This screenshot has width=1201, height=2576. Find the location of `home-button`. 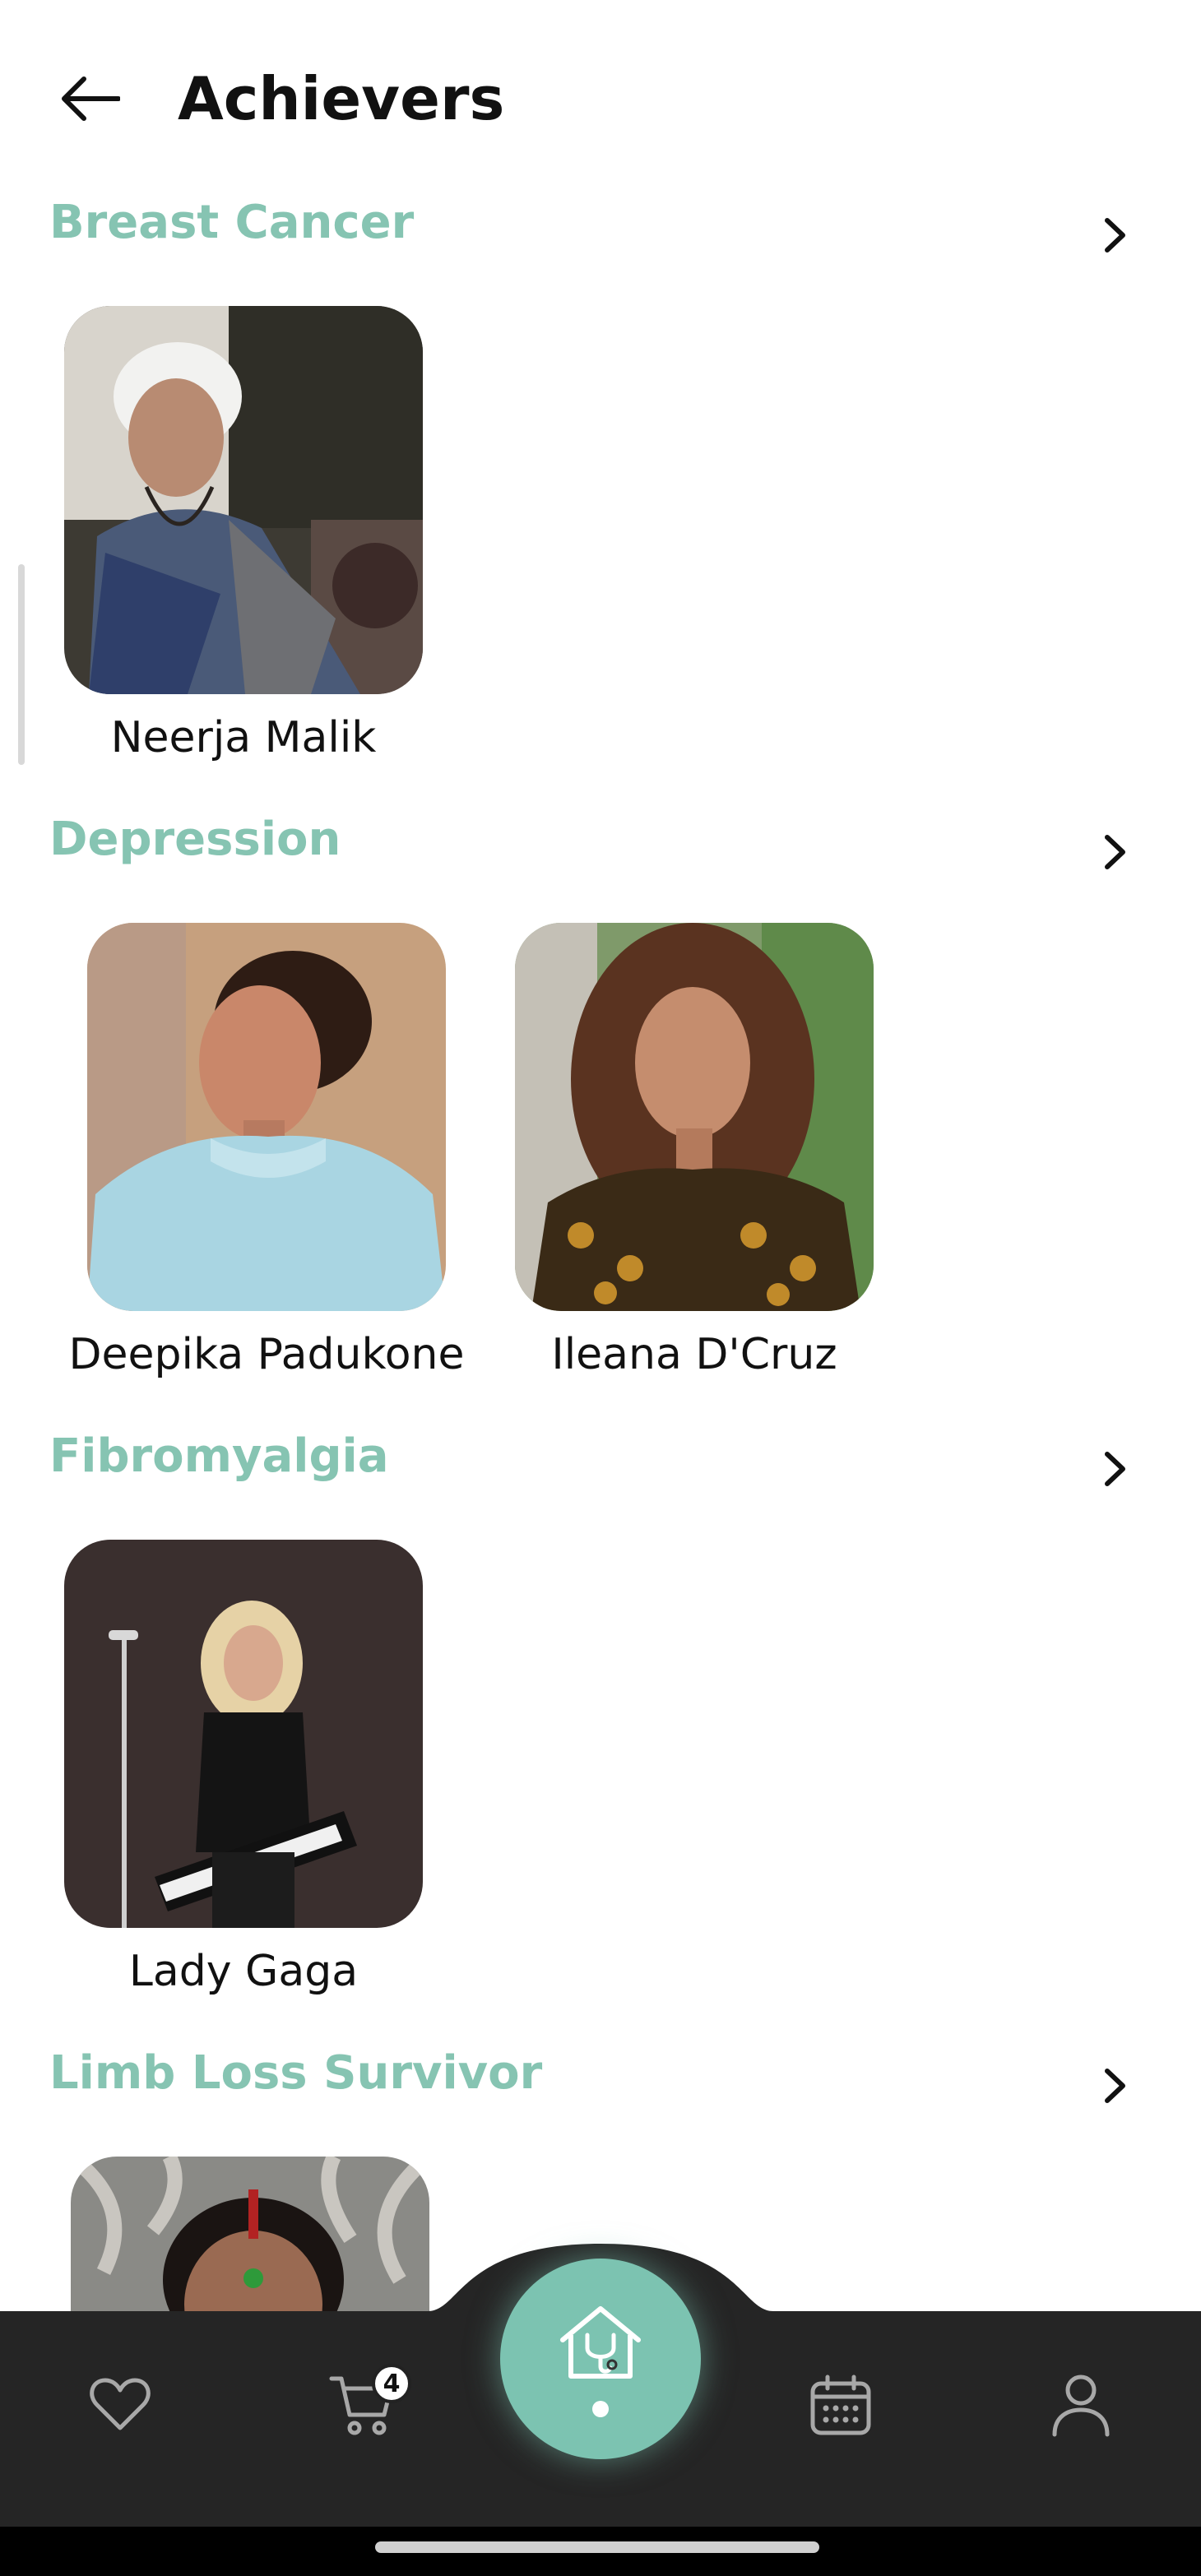

home-button is located at coordinates (601, 2359).